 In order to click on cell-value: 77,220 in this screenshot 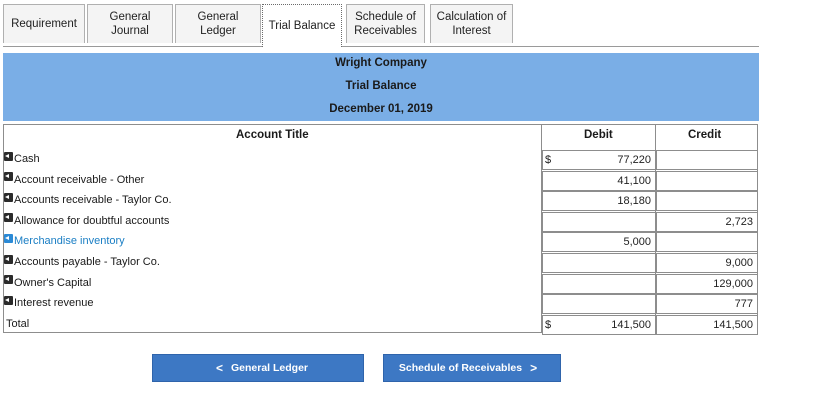, I will do `click(634, 160)`.